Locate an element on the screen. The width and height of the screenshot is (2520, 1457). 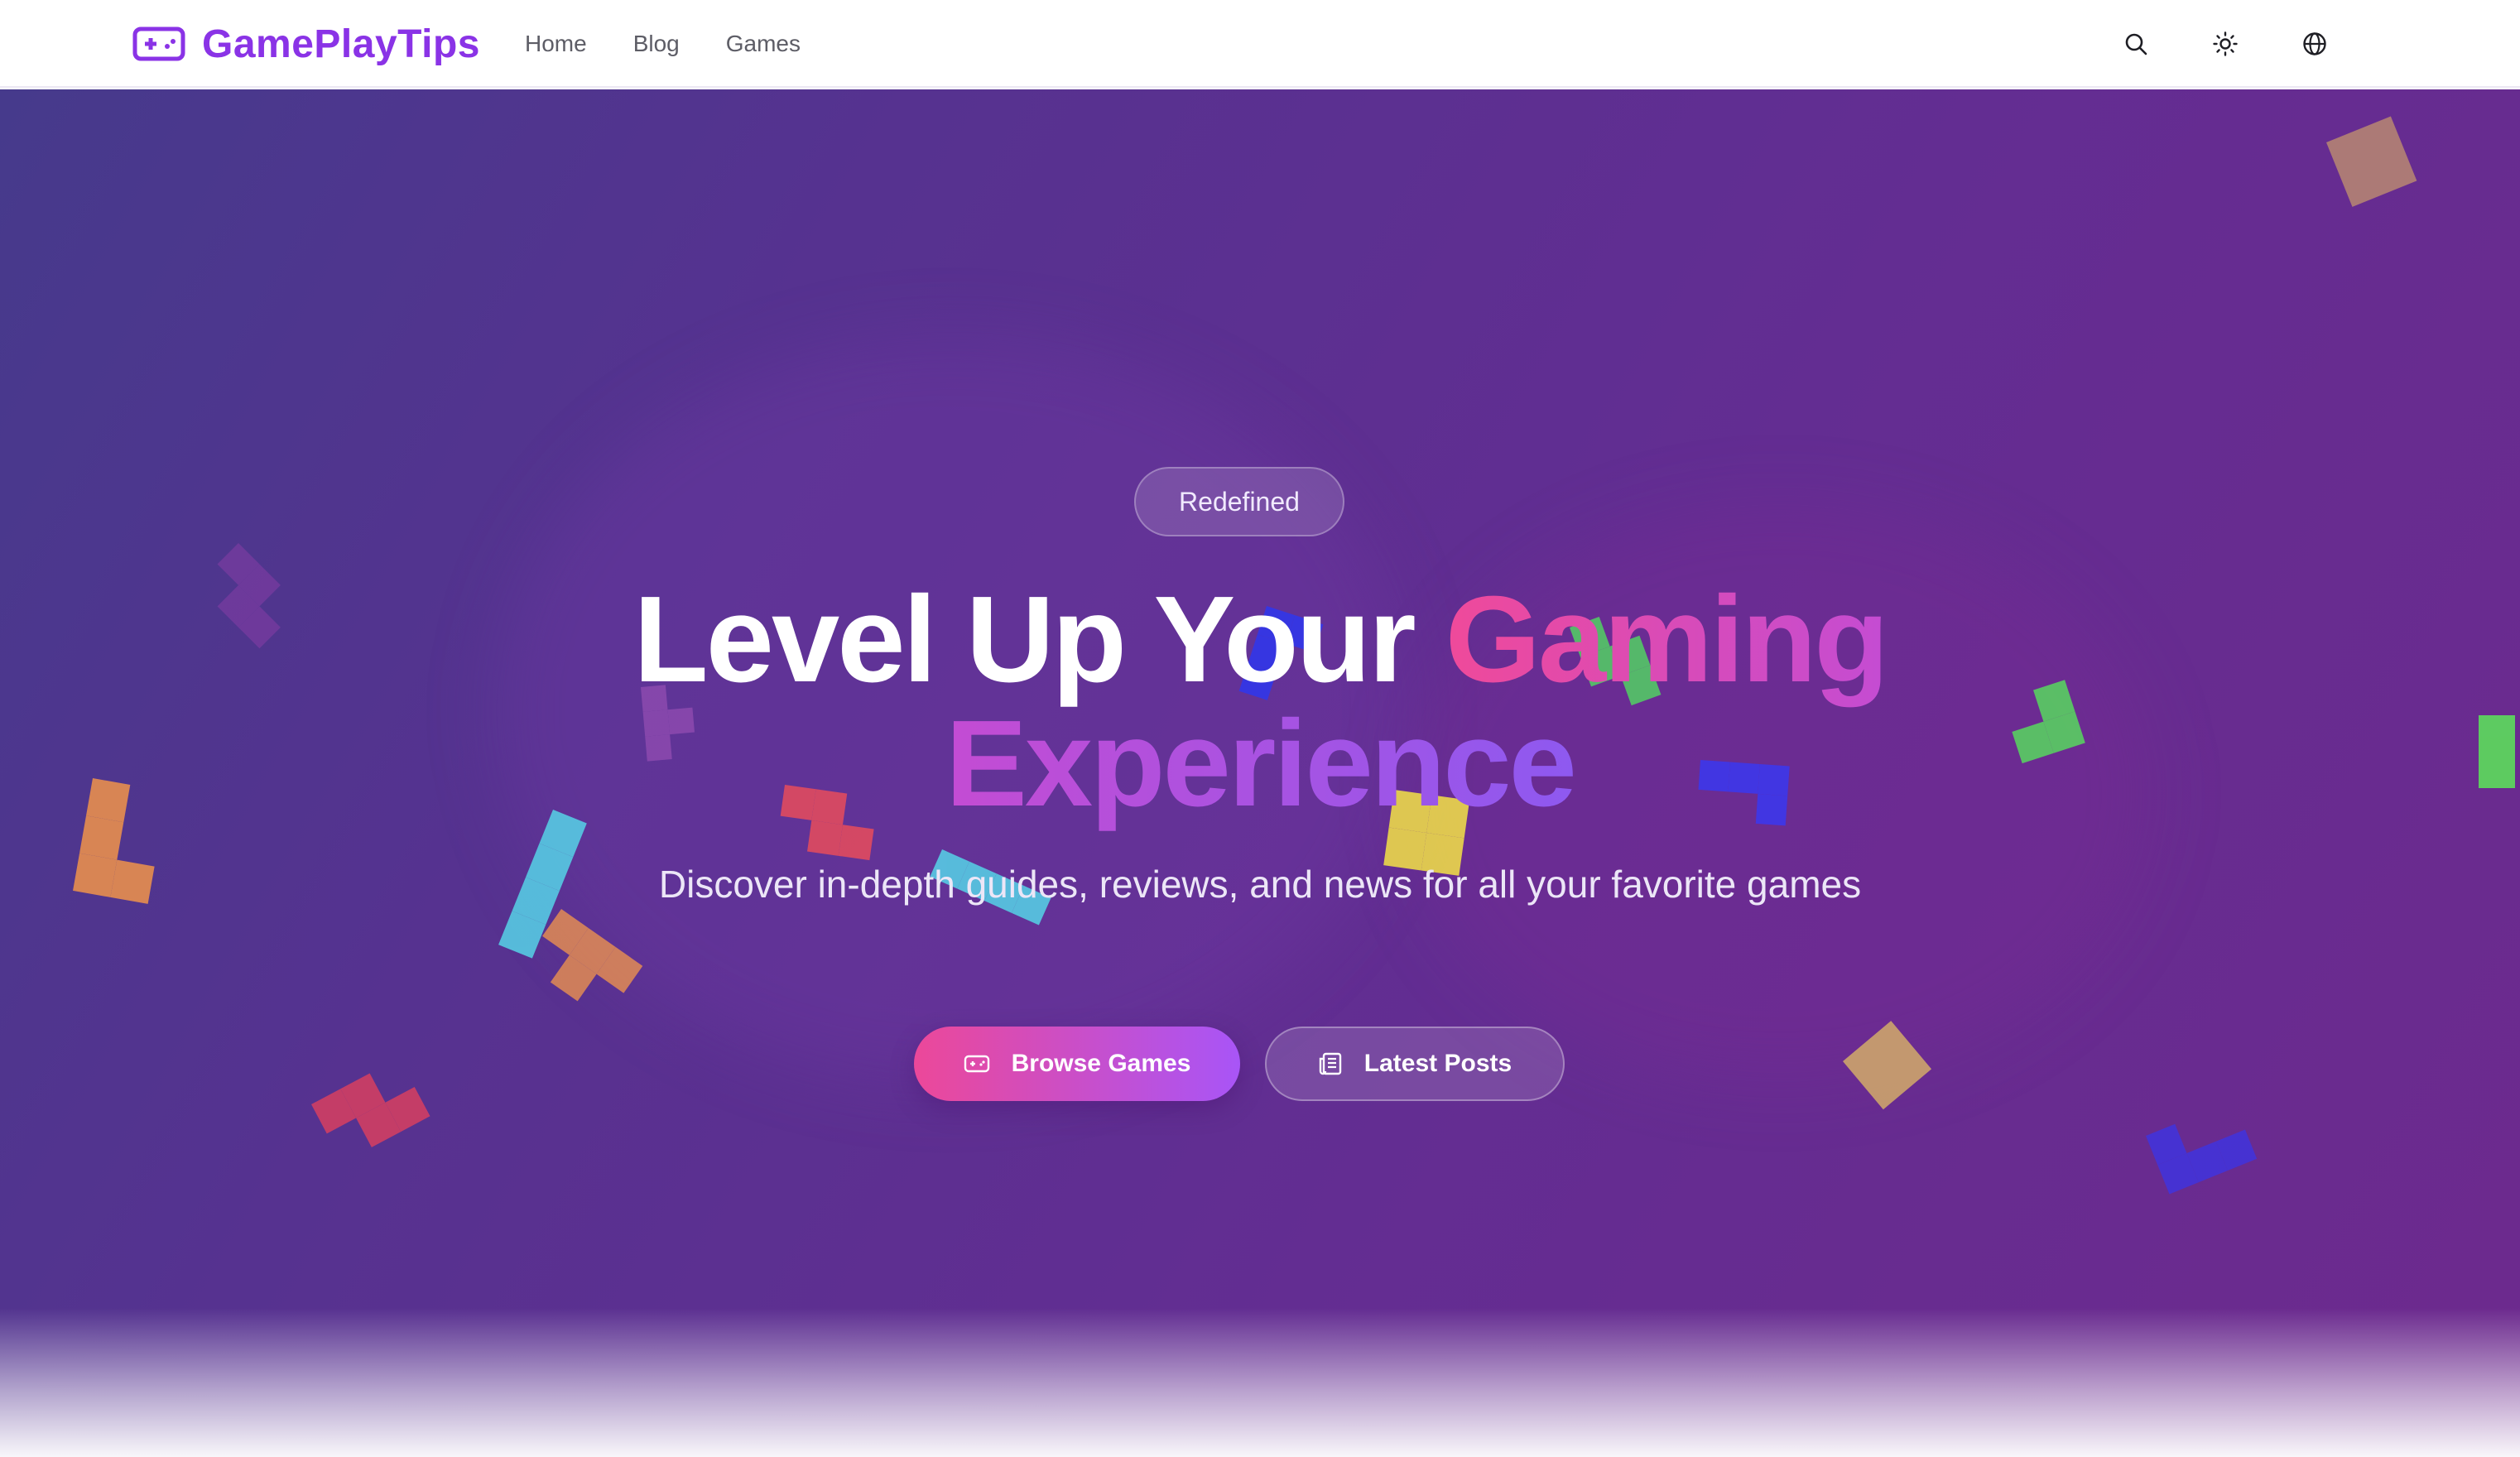
newspaper-icon is located at coordinates (1330, 1063).